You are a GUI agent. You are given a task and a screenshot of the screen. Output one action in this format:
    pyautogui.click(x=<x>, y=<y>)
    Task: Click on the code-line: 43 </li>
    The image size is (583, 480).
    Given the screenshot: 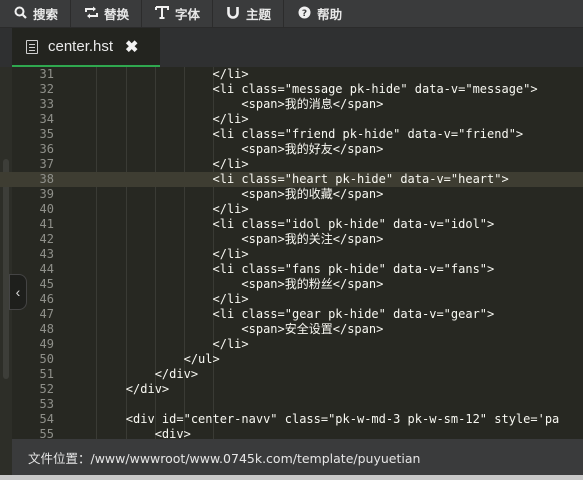 What is the action you would take?
    pyautogui.click(x=291, y=254)
    